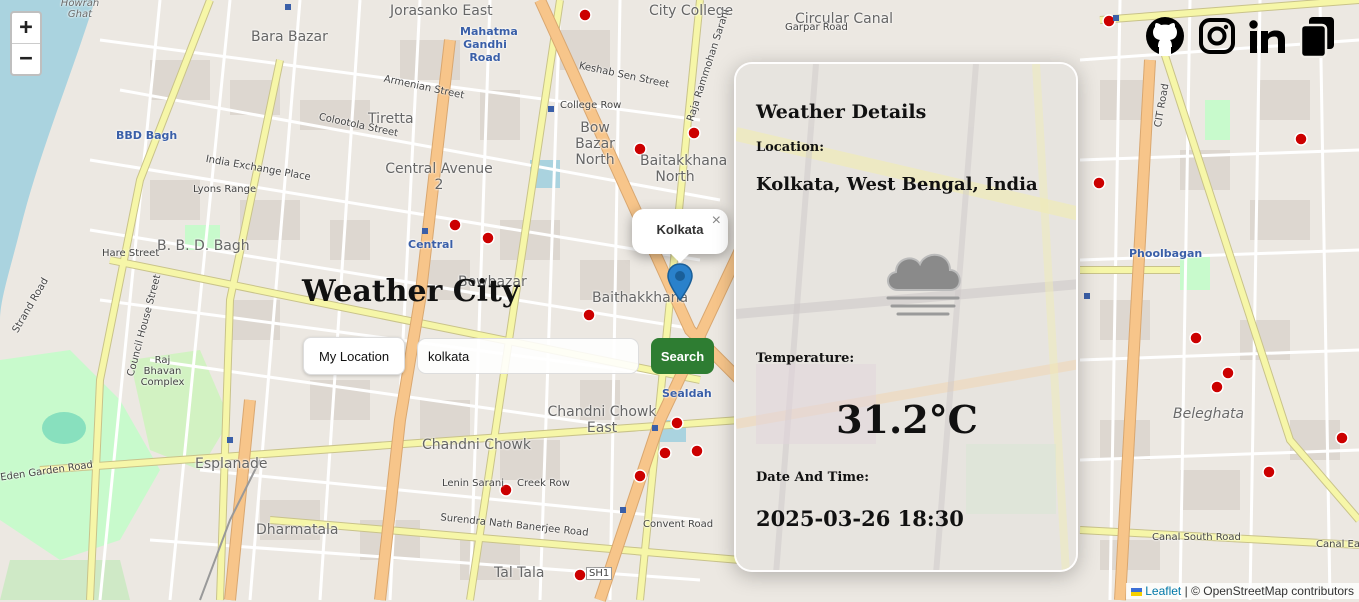 This screenshot has height=602, width=1359. What do you see at coordinates (1217, 39) in the screenshot?
I see `instagram-icon` at bounding box center [1217, 39].